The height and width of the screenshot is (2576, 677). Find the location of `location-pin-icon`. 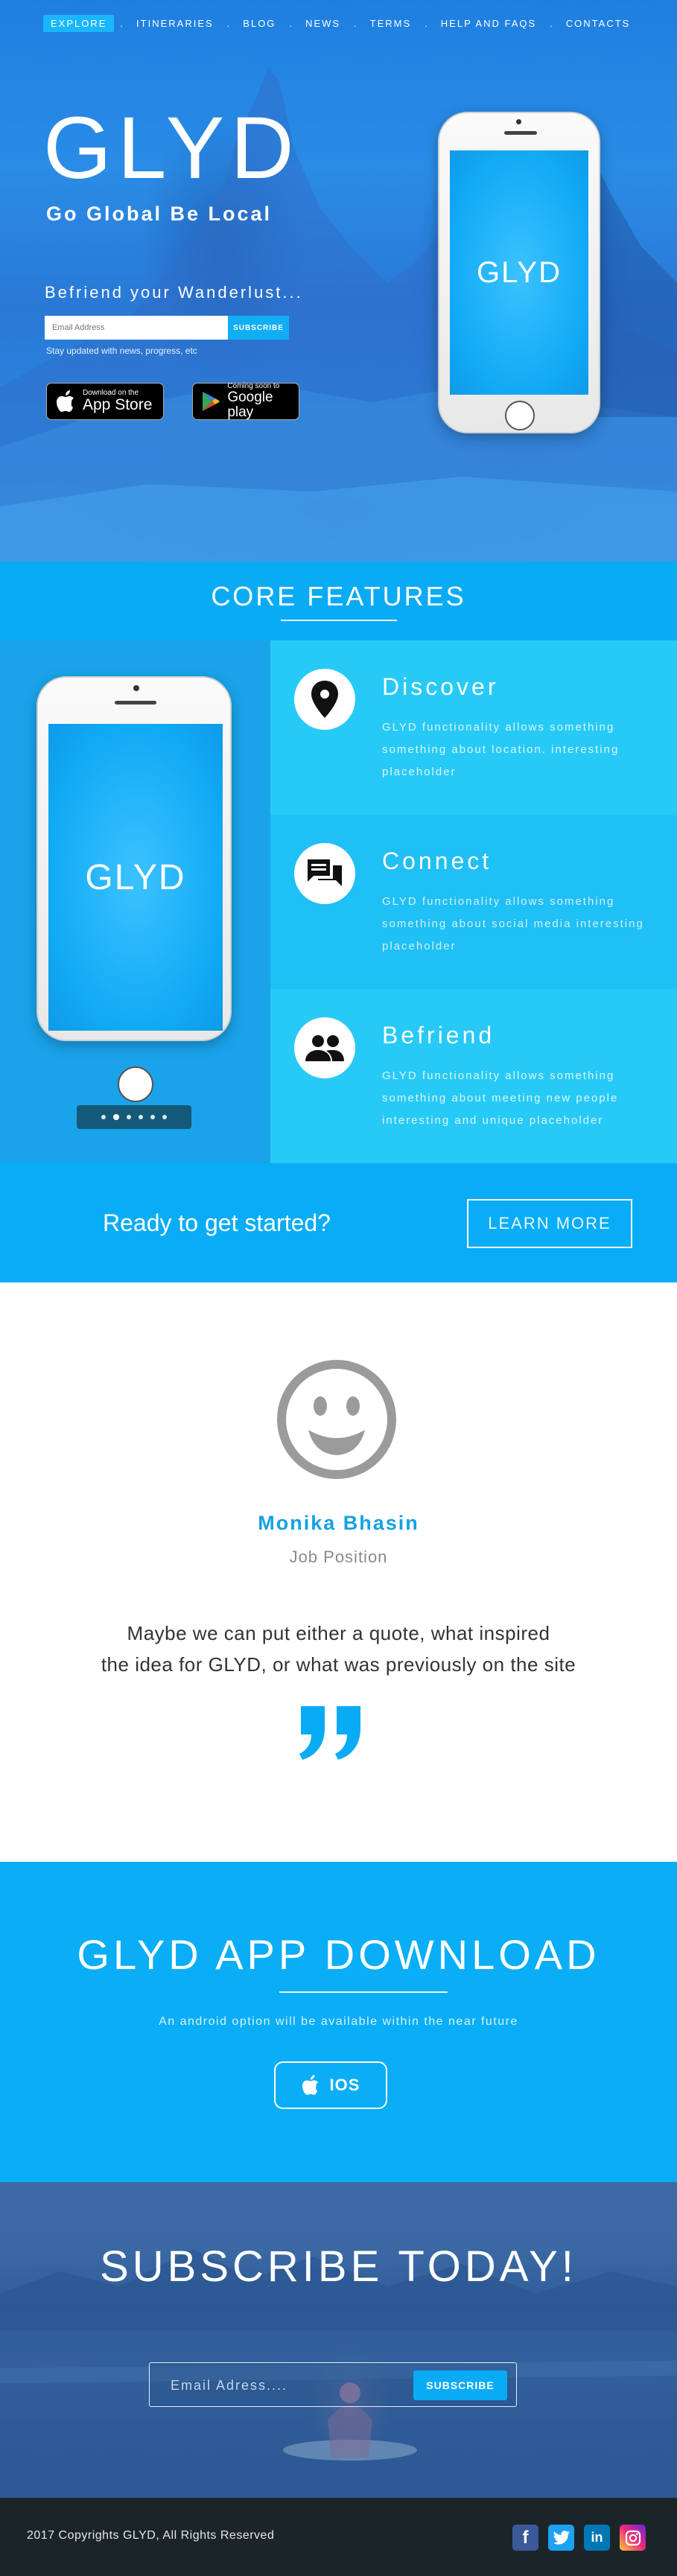

location-pin-icon is located at coordinates (324, 699).